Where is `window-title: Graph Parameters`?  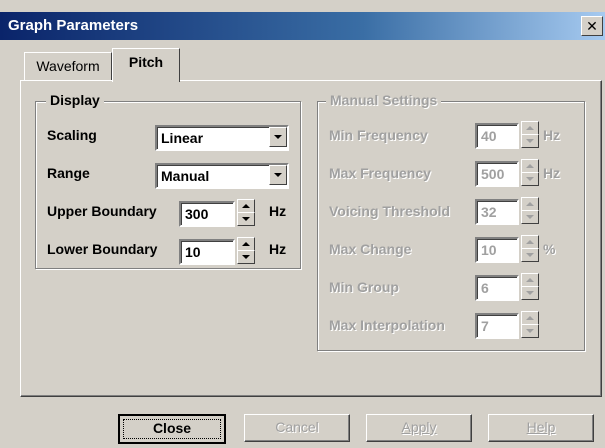 window-title: Graph Parameters is located at coordinates (73, 25).